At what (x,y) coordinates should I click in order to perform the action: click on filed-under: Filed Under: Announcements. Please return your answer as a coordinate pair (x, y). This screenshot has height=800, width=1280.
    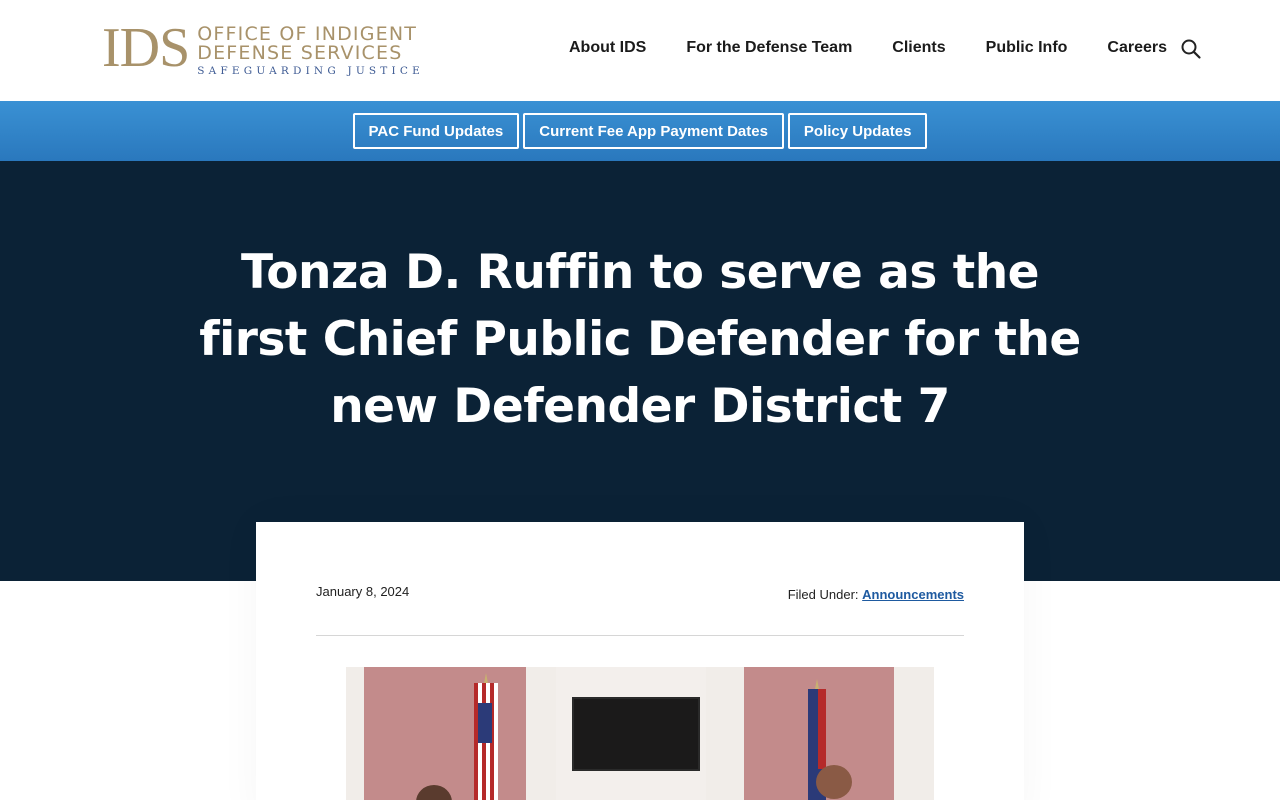
    Looking at the image, I should click on (876, 594).